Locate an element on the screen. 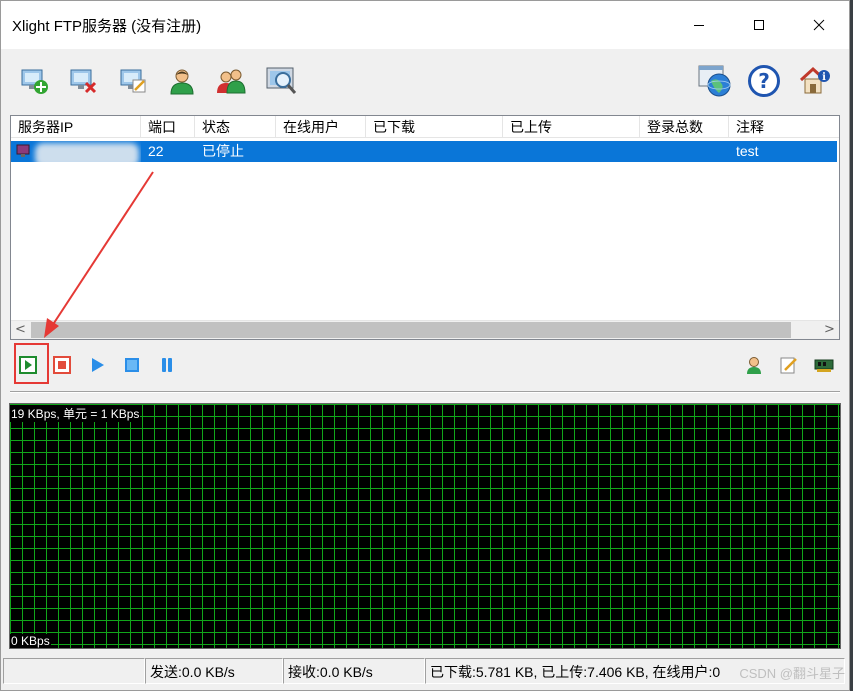  column-status: 状态 is located at coordinates (235, 127).